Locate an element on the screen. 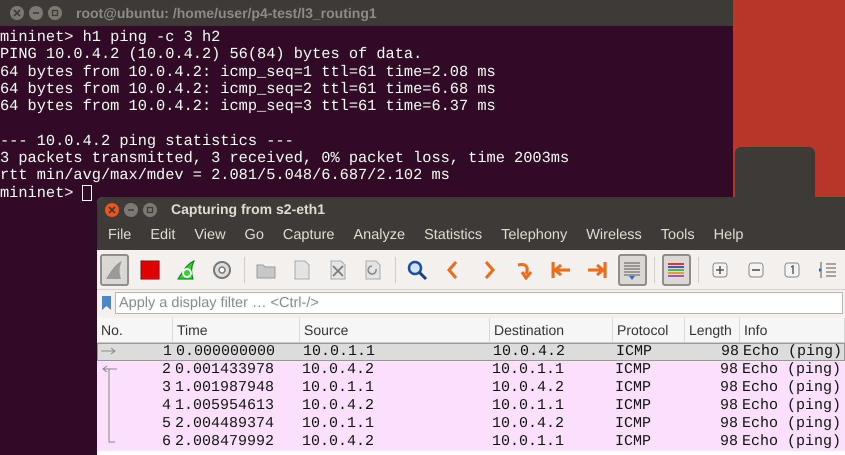 This screenshot has height=455, width=845. packet-row: 6 2.008479992 10.0.4.2 10.0.1.1 ICMP 98 Echo (ping) is located at coordinates (471, 442).